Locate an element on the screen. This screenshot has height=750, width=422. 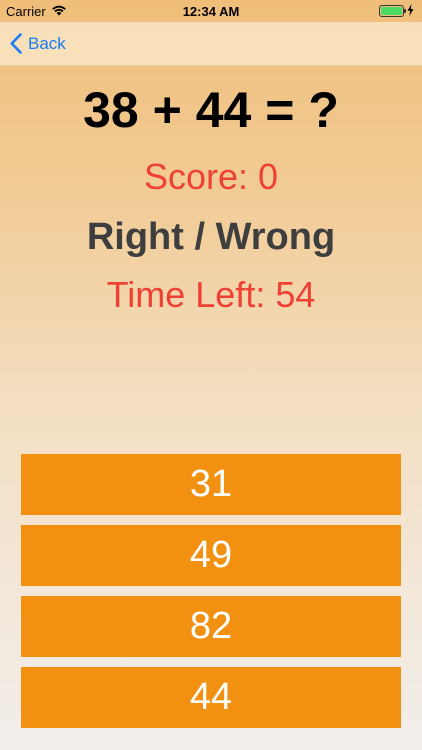
equation-question: 38 + 44 = ? is located at coordinates (211, 110).